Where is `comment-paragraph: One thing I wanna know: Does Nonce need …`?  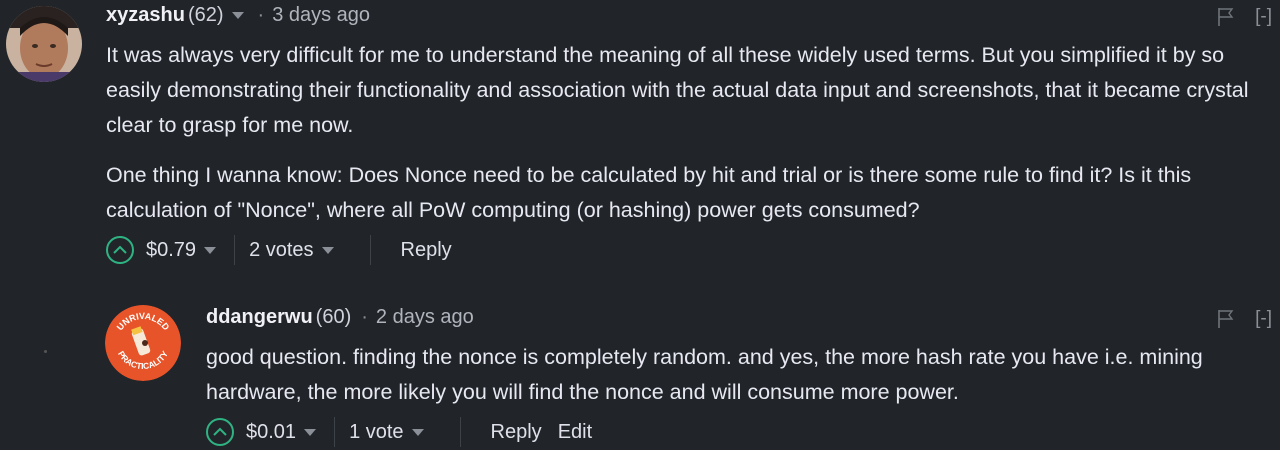 comment-paragraph: One thing I wanna know: Does Nonce need … is located at coordinates (649, 192).